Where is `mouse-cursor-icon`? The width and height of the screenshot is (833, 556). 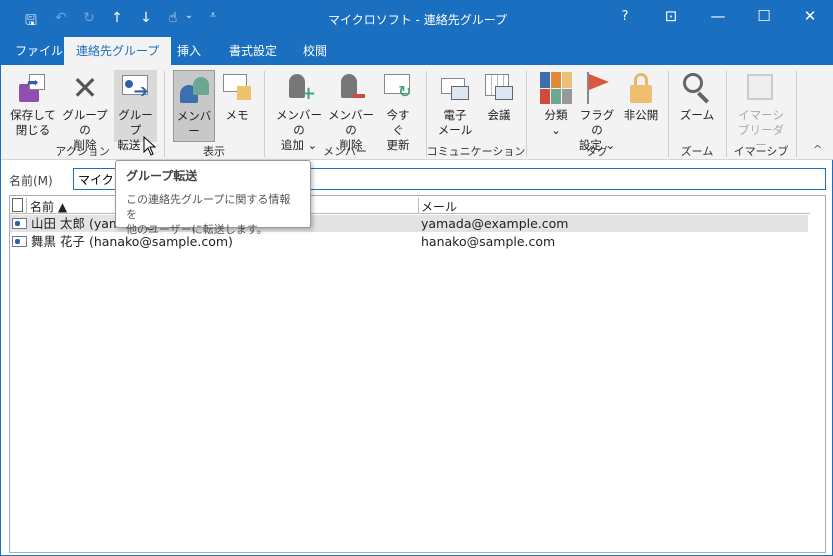
mouse-cursor-icon is located at coordinates (150, 146).